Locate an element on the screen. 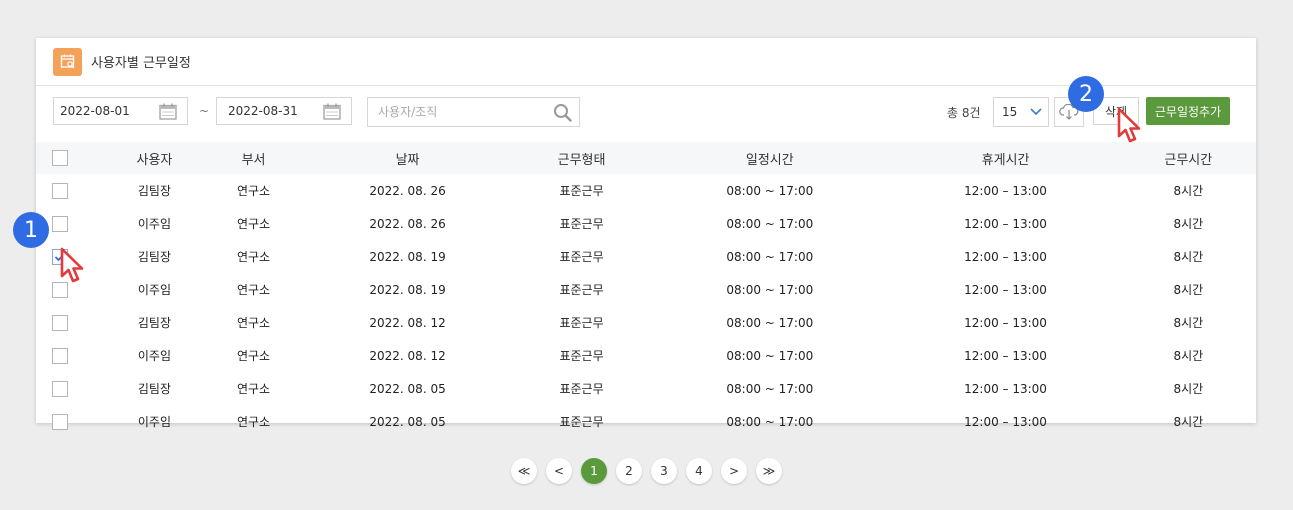 Image resolution: width=1293 pixels, height=510 pixels. first-page-button: ≪ is located at coordinates (524, 471).